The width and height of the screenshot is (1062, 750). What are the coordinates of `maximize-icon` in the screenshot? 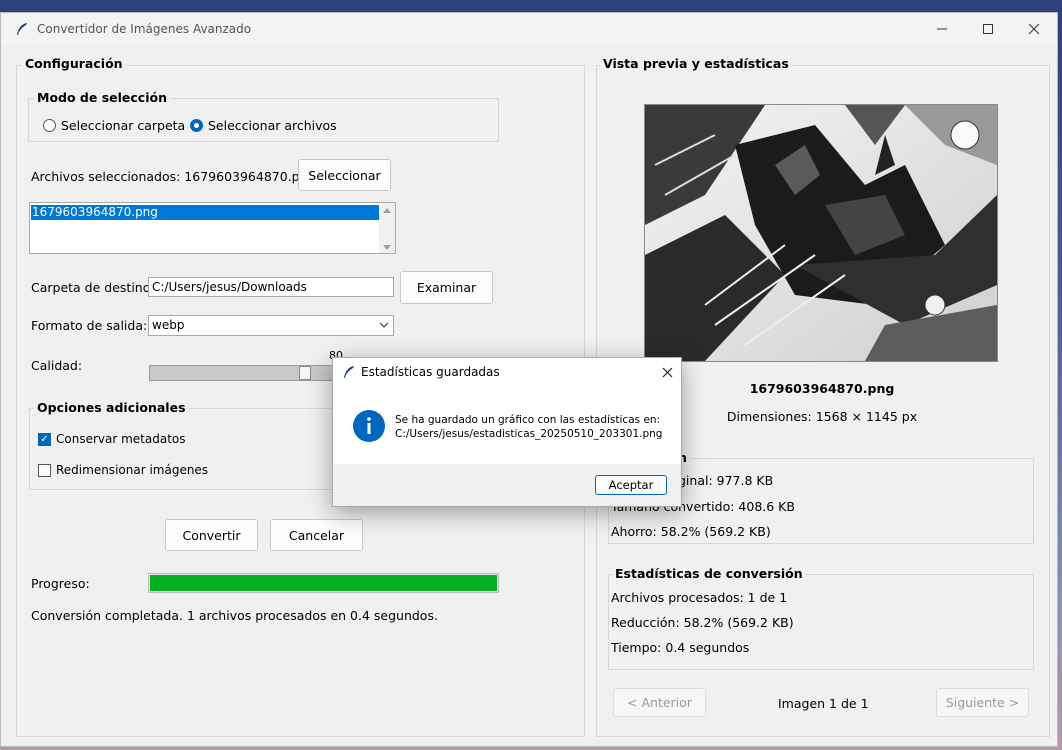 It's located at (988, 29).